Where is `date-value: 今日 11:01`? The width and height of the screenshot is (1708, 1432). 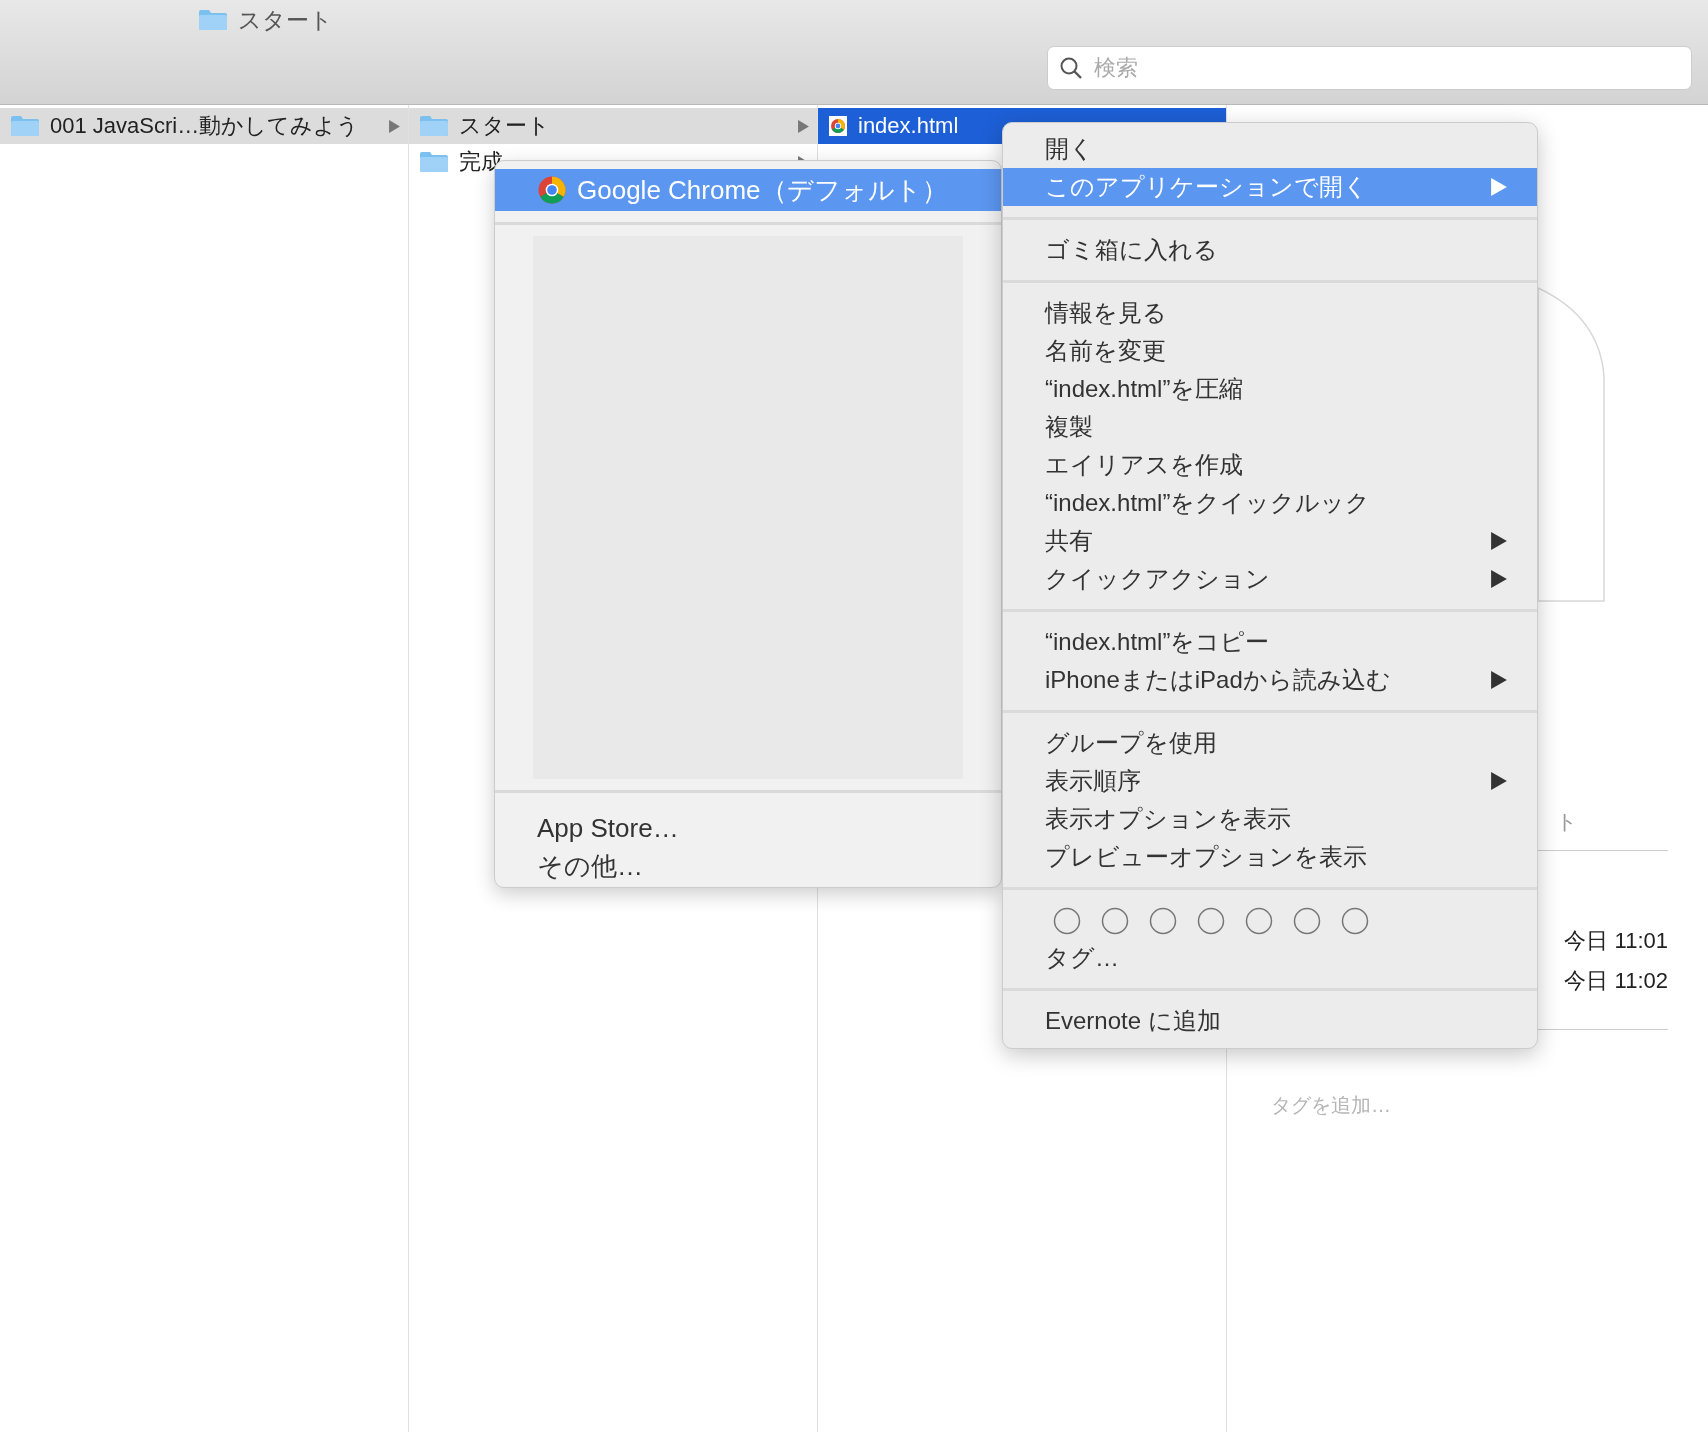 date-value: 今日 11:01 is located at coordinates (1616, 941).